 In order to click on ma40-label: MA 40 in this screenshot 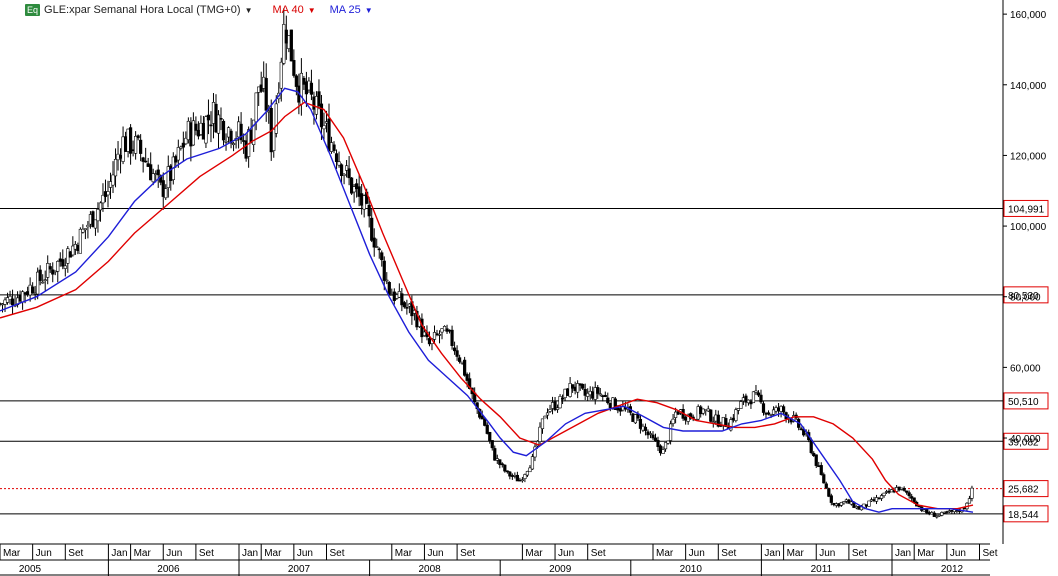, I will do `click(288, 10)`.